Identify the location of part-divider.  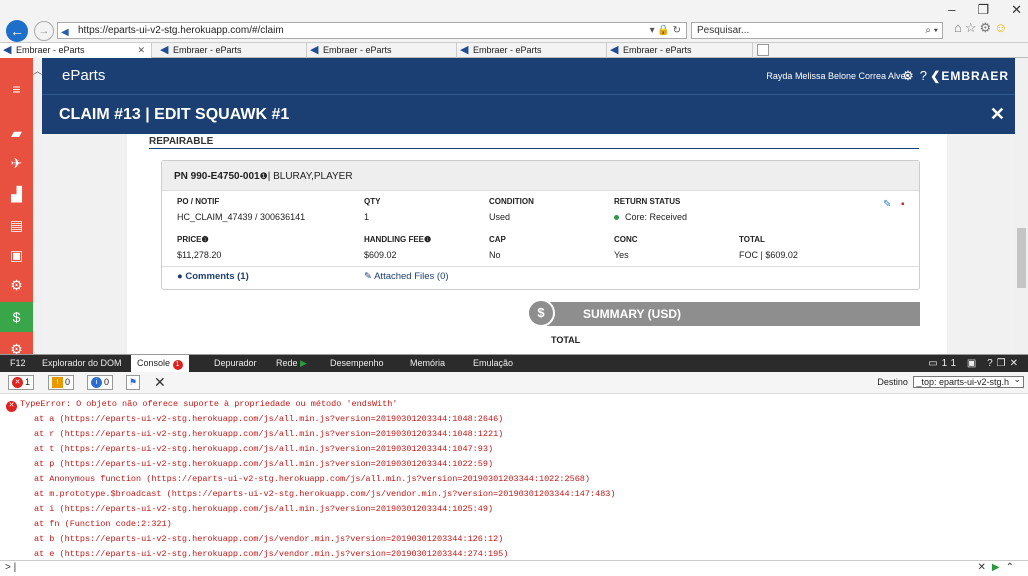
(540, 266).